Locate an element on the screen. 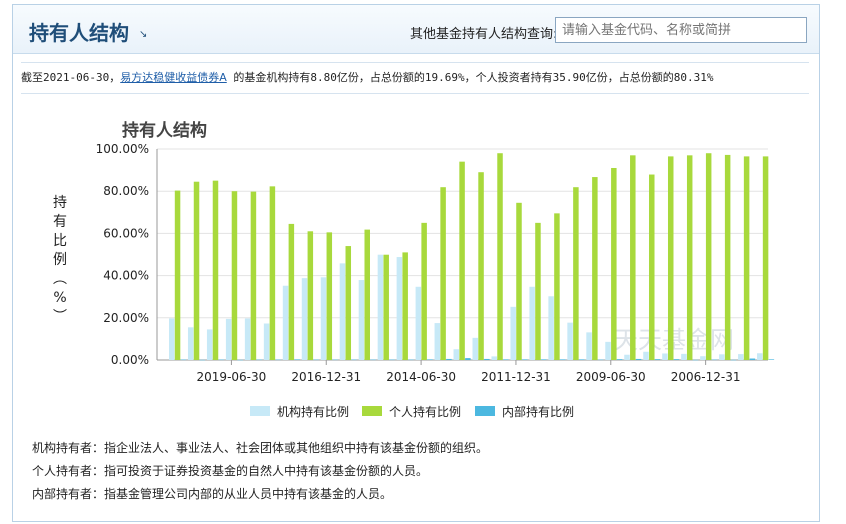 The image size is (846, 524). note-institutional: 机构持有者：指企业法人、事业法人、社会团体或其他组织中持有该基金份额的组织。 is located at coordinates (260, 448).